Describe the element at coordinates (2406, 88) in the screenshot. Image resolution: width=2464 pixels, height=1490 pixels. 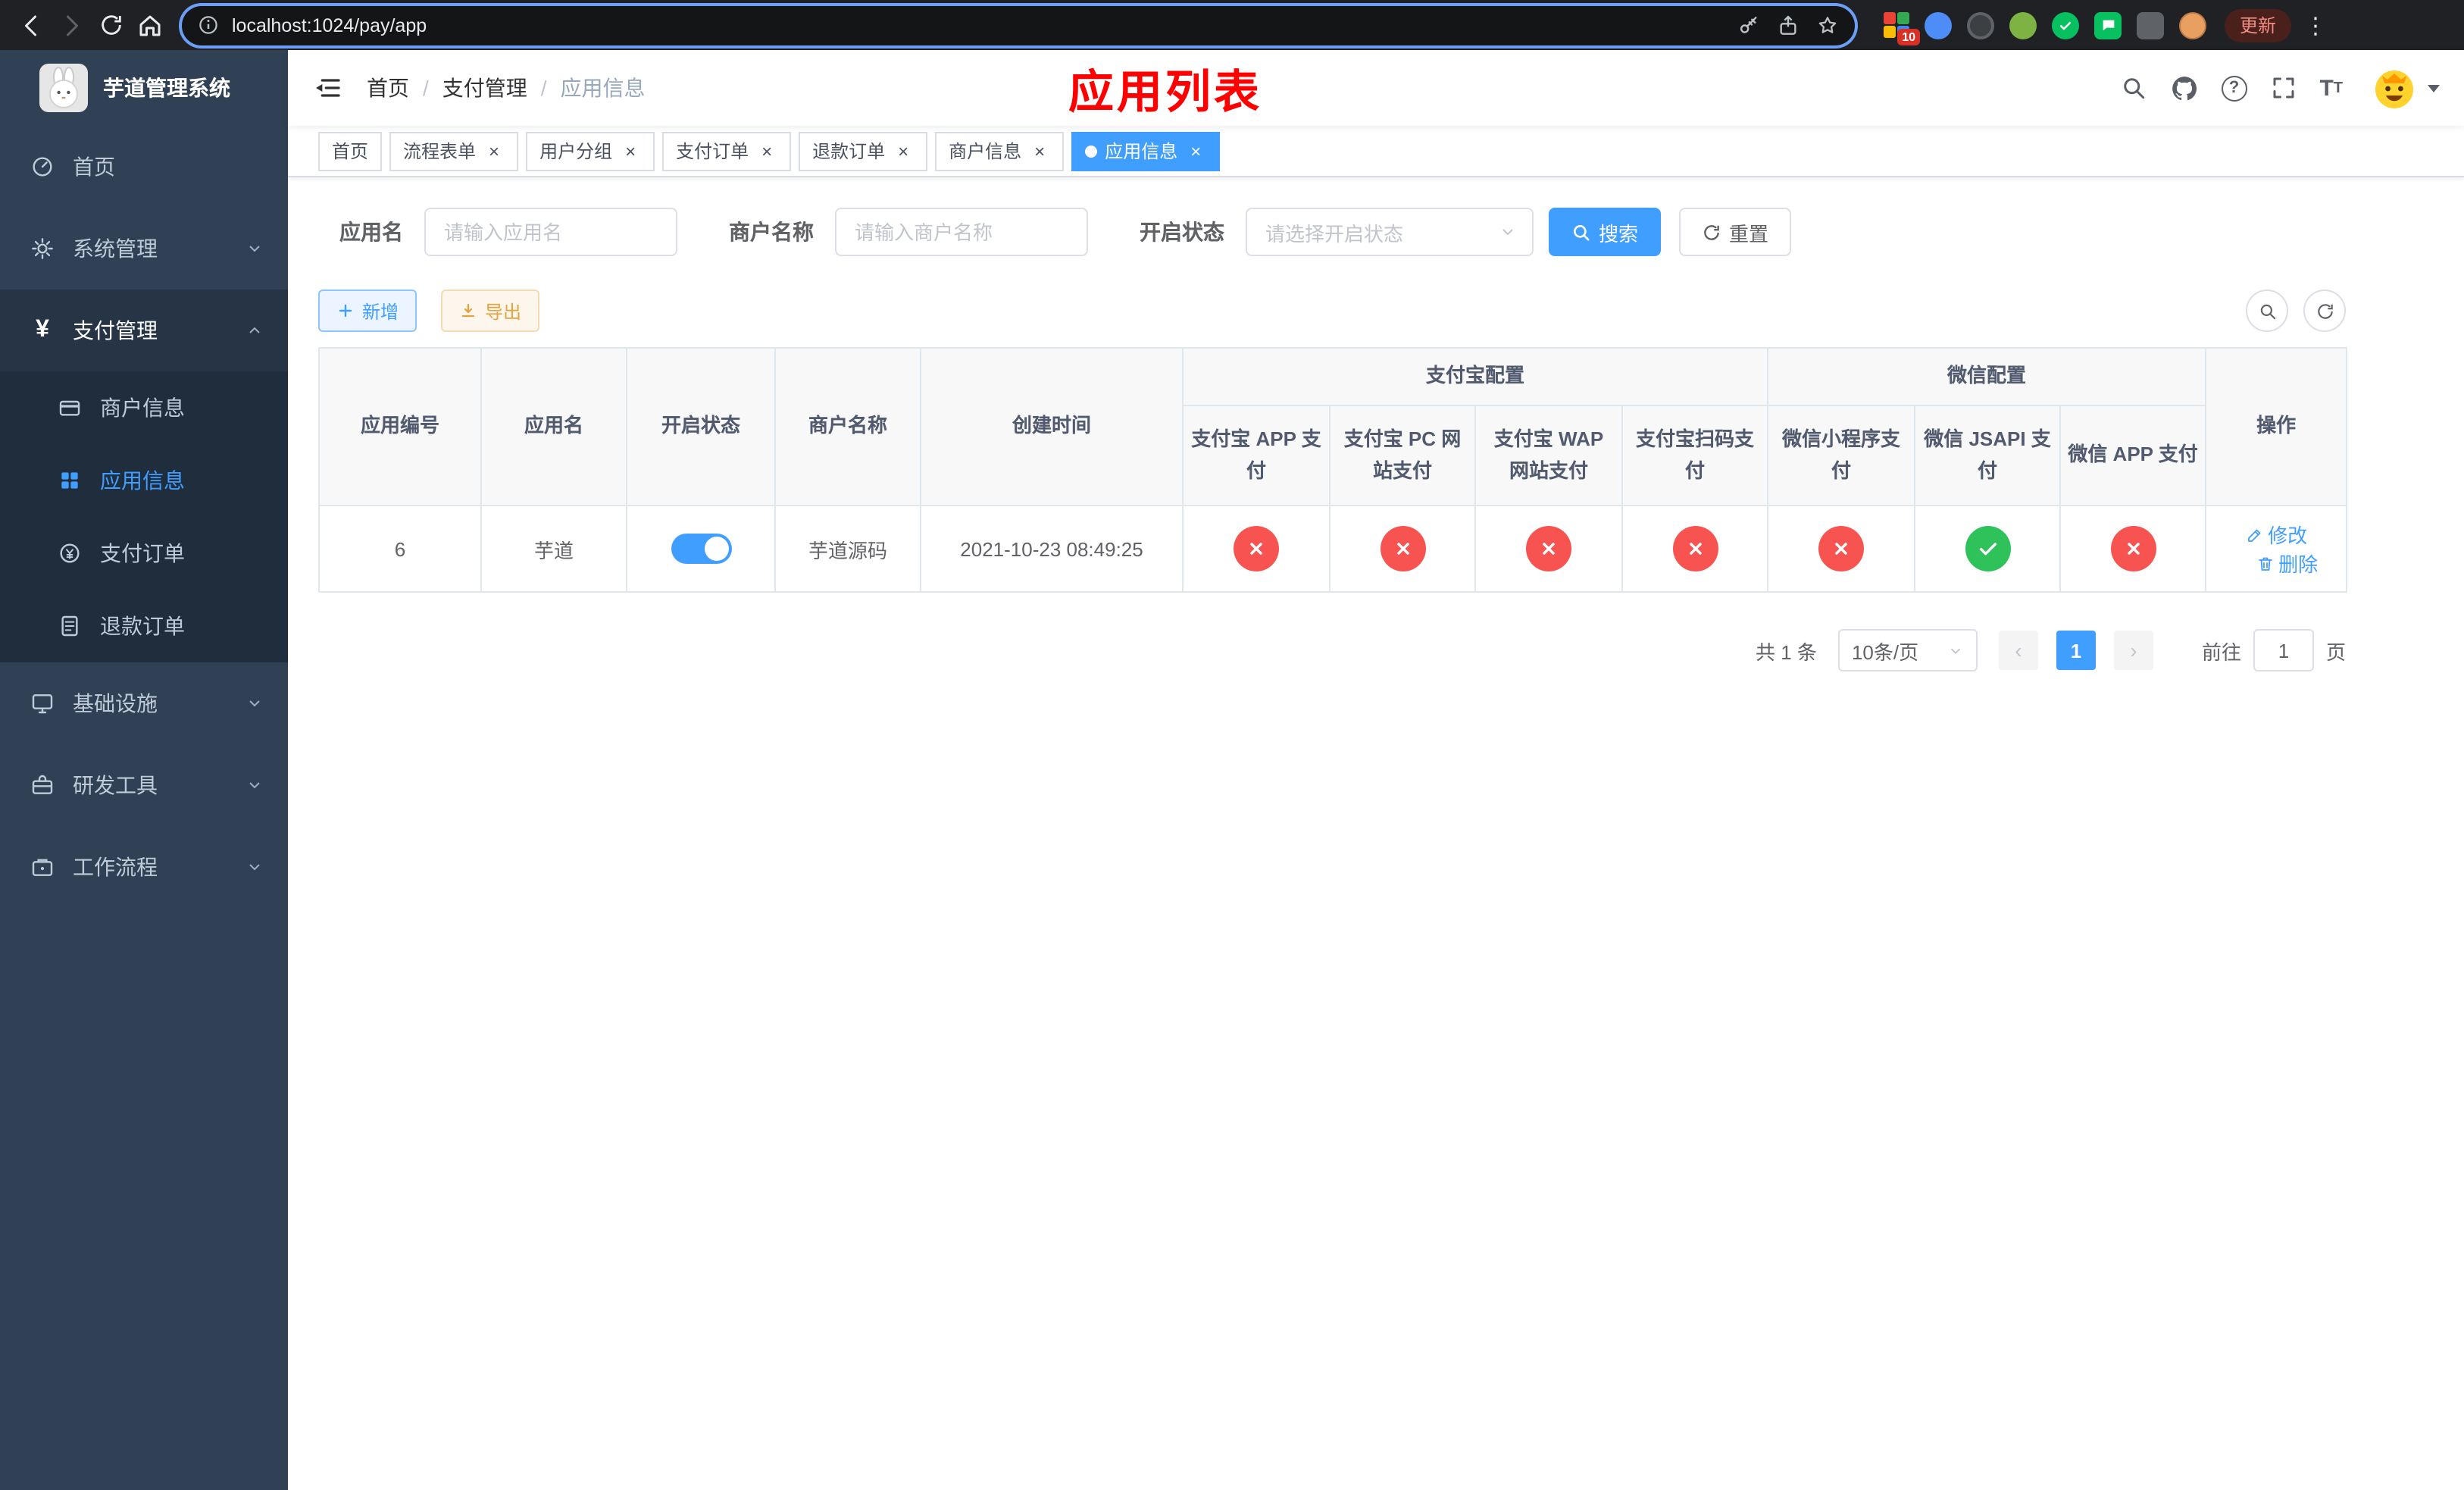
I see `user-menu` at that location.